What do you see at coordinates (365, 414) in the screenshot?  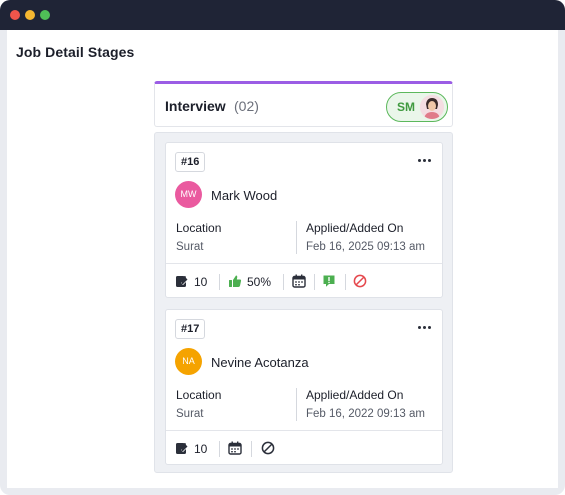 I see `applied-value: Feb 16, 2022 09:13 am` at bounding box center [365, 414].